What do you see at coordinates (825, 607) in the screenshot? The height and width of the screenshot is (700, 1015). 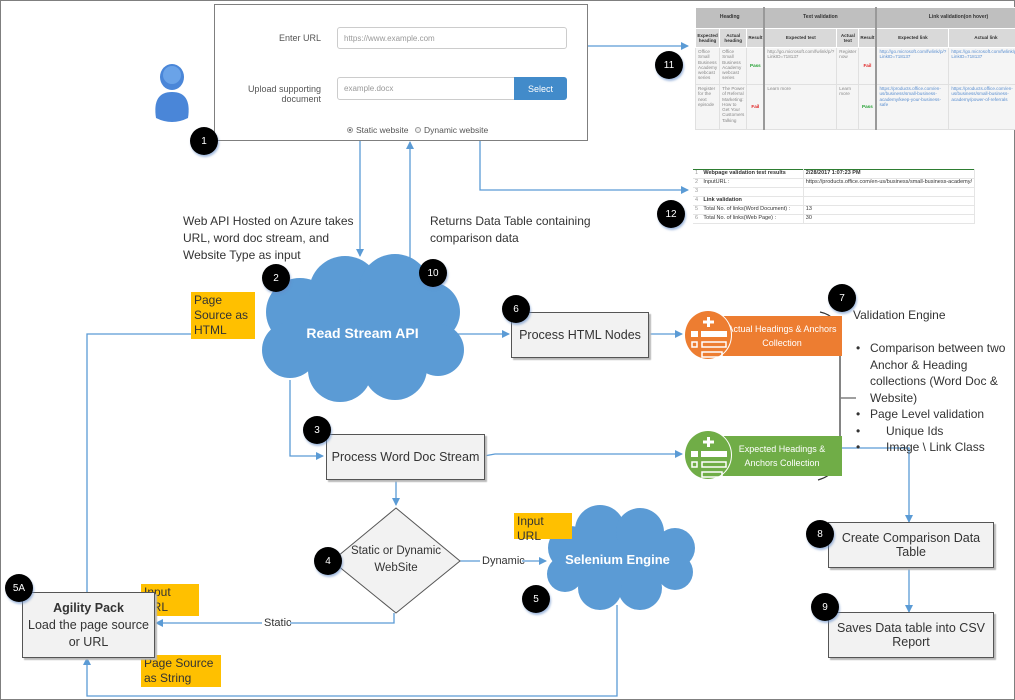 I see `step-badge-9: 9` at bounding box center [825, 607].